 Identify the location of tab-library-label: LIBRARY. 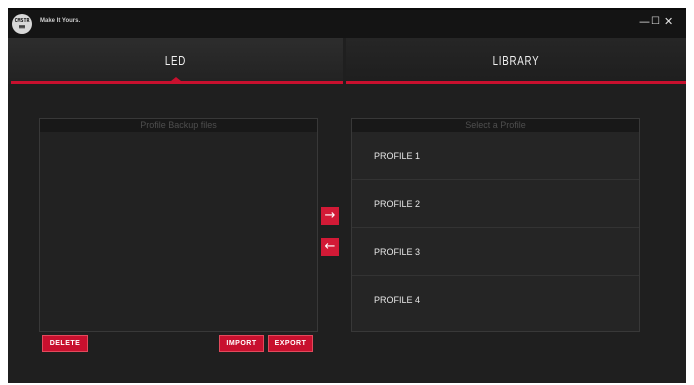
(516, 60).